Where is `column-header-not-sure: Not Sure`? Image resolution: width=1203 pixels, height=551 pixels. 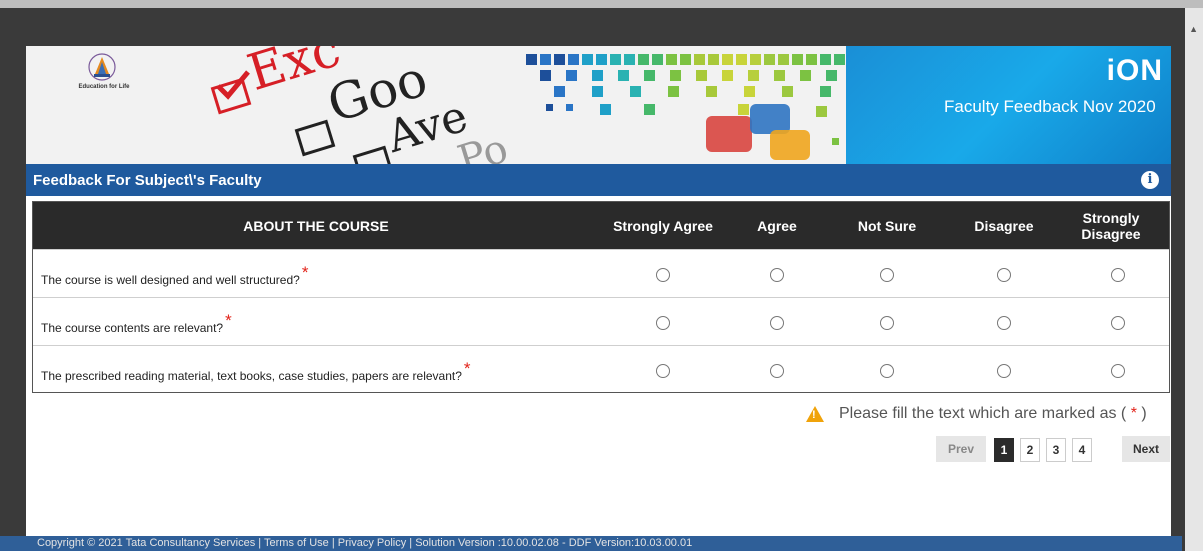
column-header-not-sure: Not Sure is located at coordinates (887, 225).